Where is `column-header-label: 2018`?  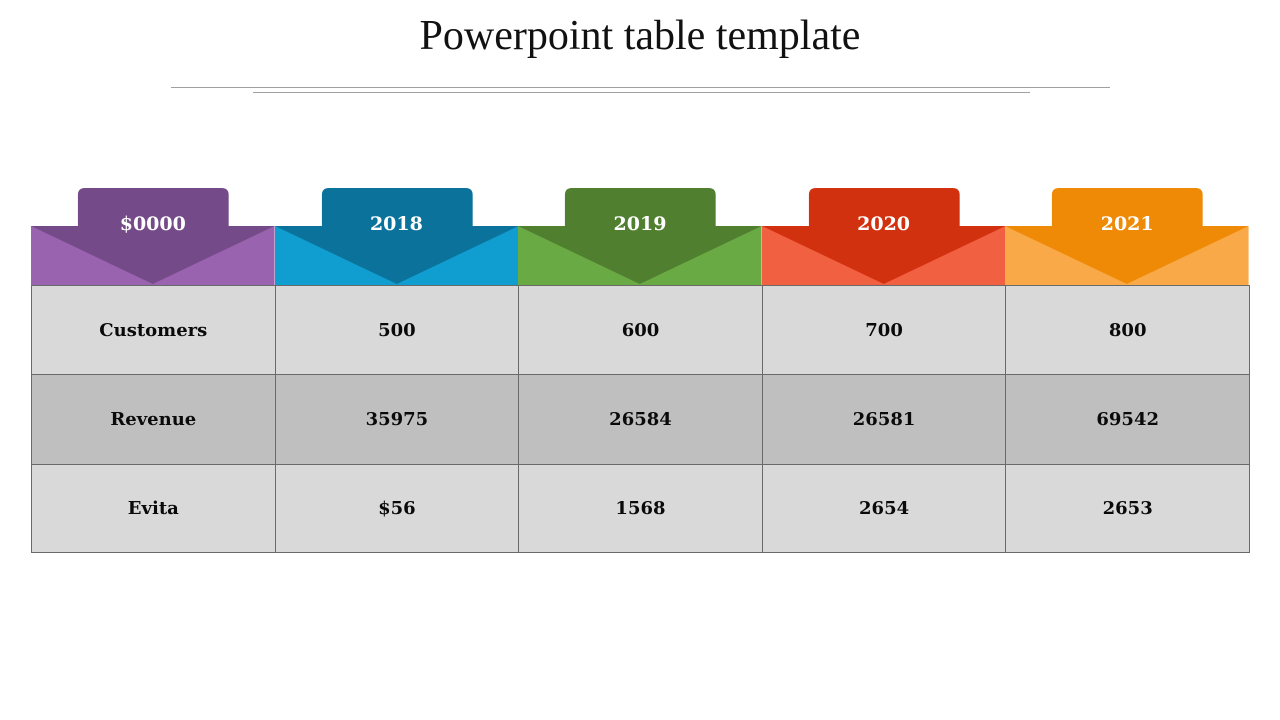 column-header-label: 2018 is located at coordinates (396, 224).